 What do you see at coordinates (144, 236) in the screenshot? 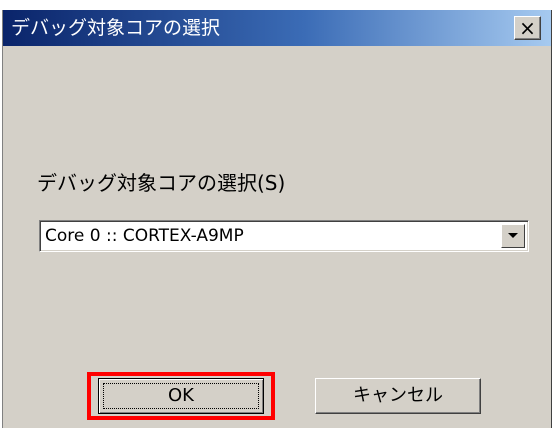
I see `core-select-value: Core 0 :: CORTEX-A9MP` at bounding box center [144, 236].